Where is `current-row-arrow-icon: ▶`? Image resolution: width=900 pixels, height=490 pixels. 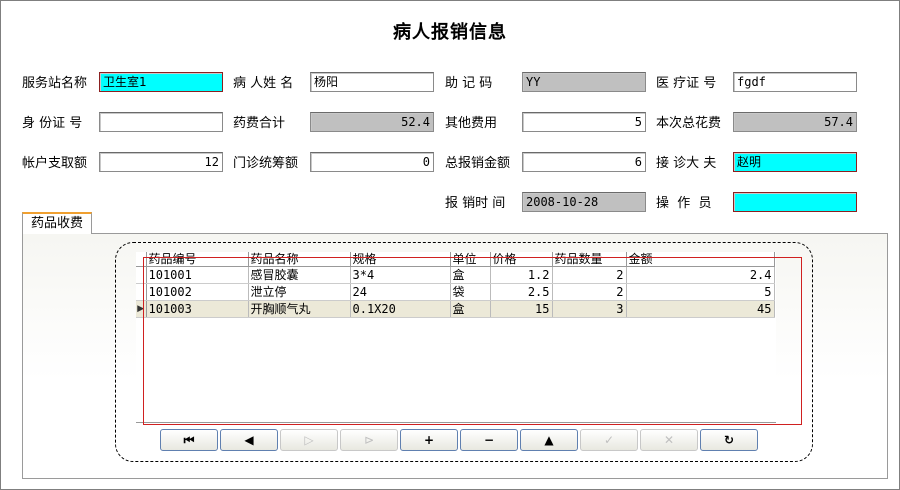
current-row-arrow-icon: ▶ is located at coordinates (141, 309).